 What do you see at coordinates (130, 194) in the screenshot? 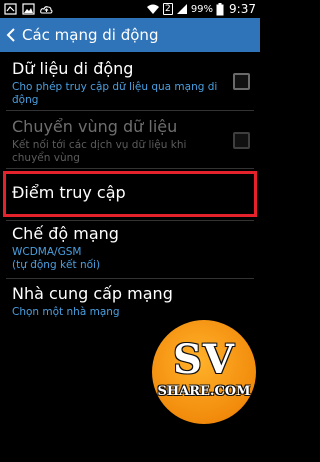
I see `highlight-box` at bounding box center [130, 194].